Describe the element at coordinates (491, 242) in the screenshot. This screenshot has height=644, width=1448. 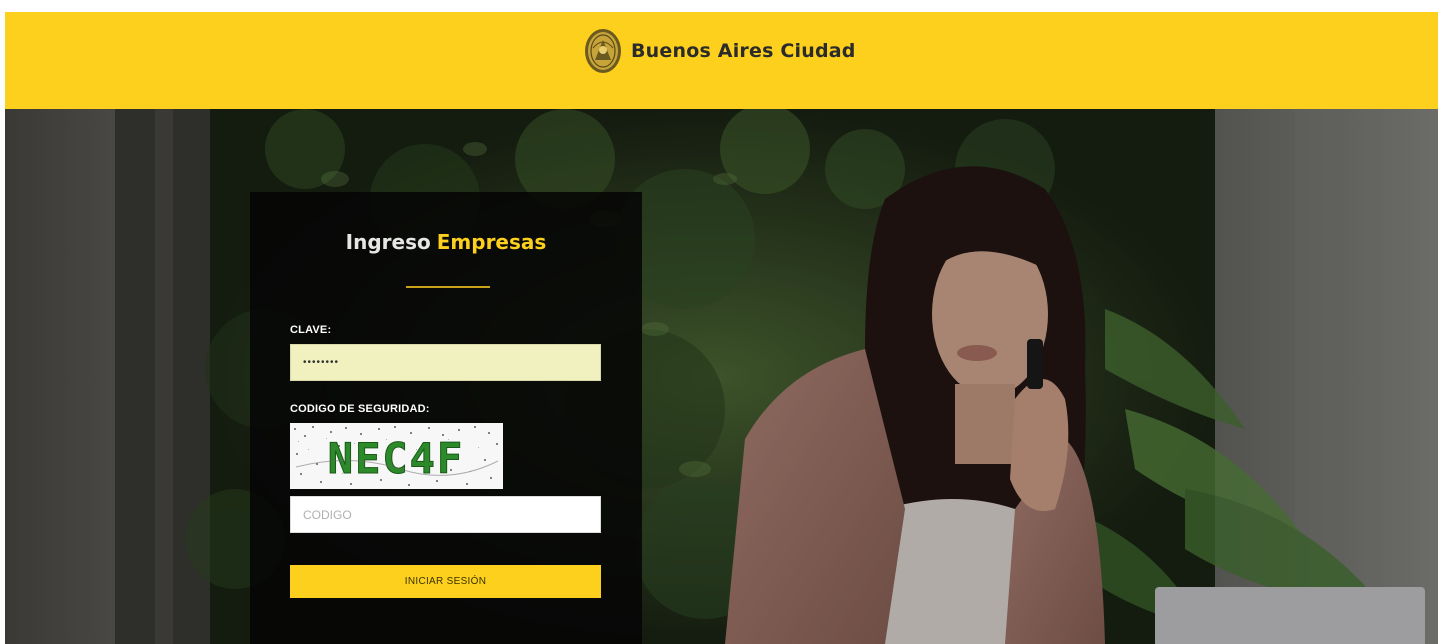
I see `login-title-part2: Empresas` at that location.